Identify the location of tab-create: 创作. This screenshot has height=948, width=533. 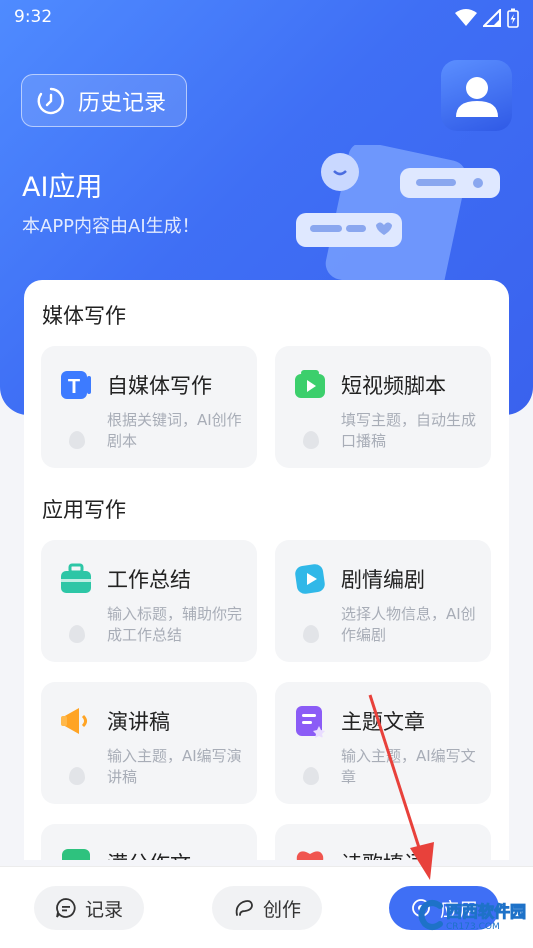
(267, 908).